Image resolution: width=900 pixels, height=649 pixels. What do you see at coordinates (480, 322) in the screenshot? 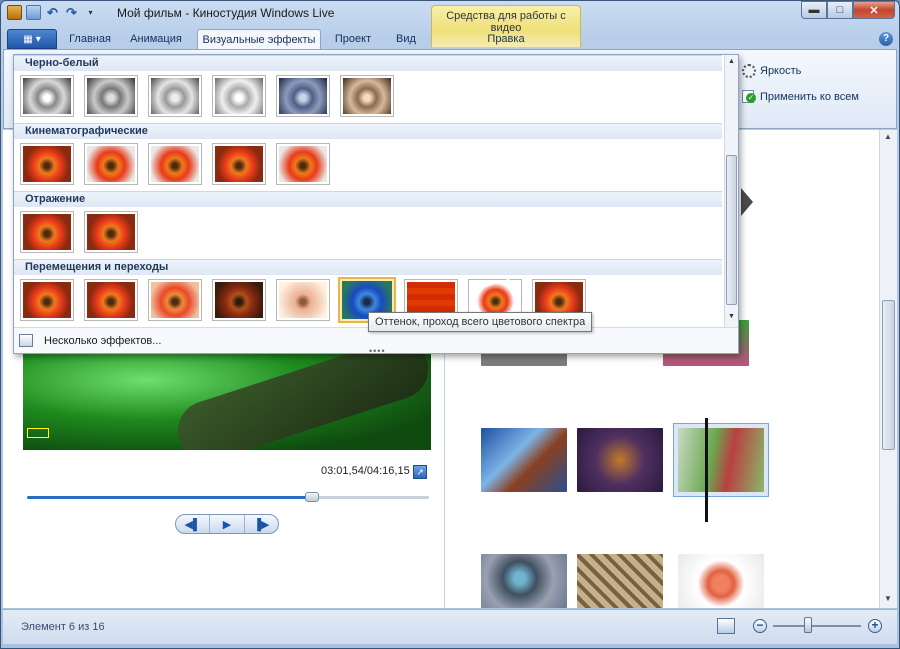
I see `effect-tooltip: Оттенок, проход всего цветового спектра` at bounding box center [480, 322].